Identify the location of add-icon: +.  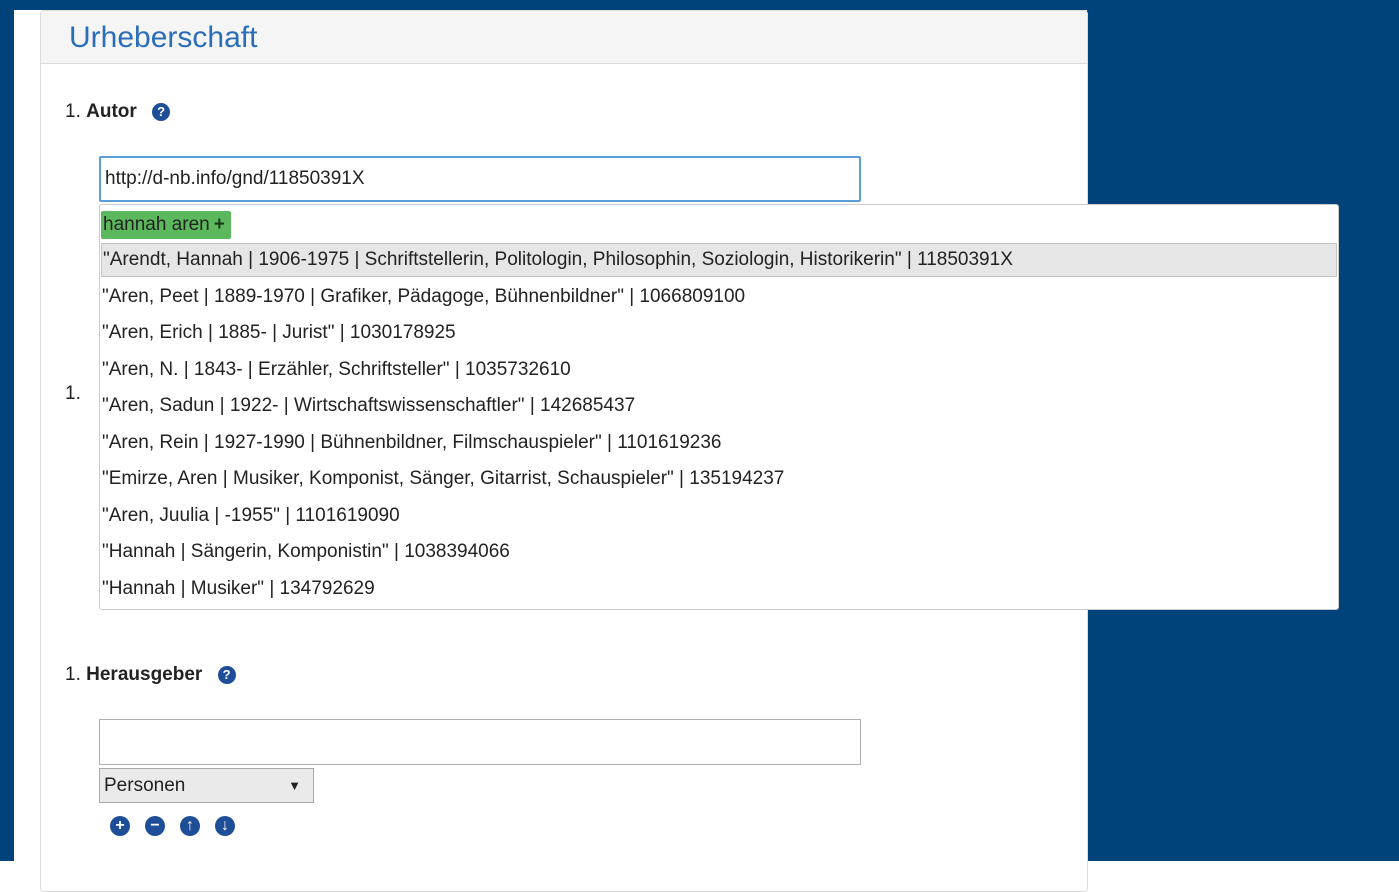
(120, 826).